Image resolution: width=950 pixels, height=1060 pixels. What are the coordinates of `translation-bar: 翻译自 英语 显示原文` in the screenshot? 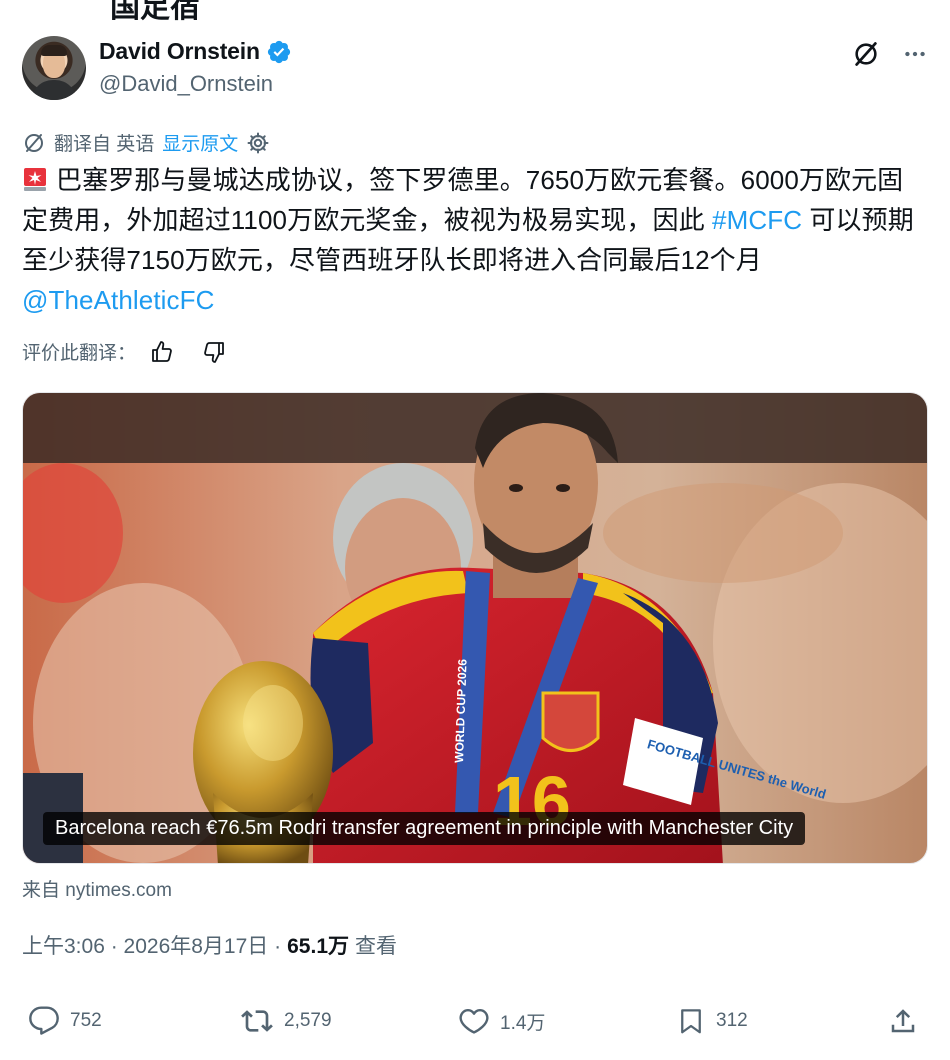 It's located at (146, 142).